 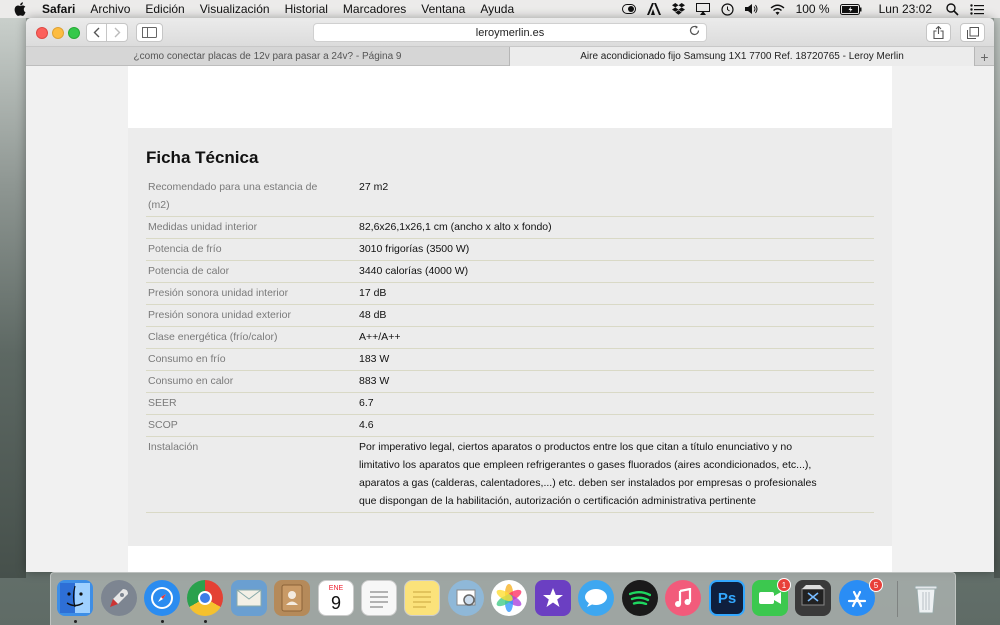 I want to click on finder-icon, so click(x=75, y=598).